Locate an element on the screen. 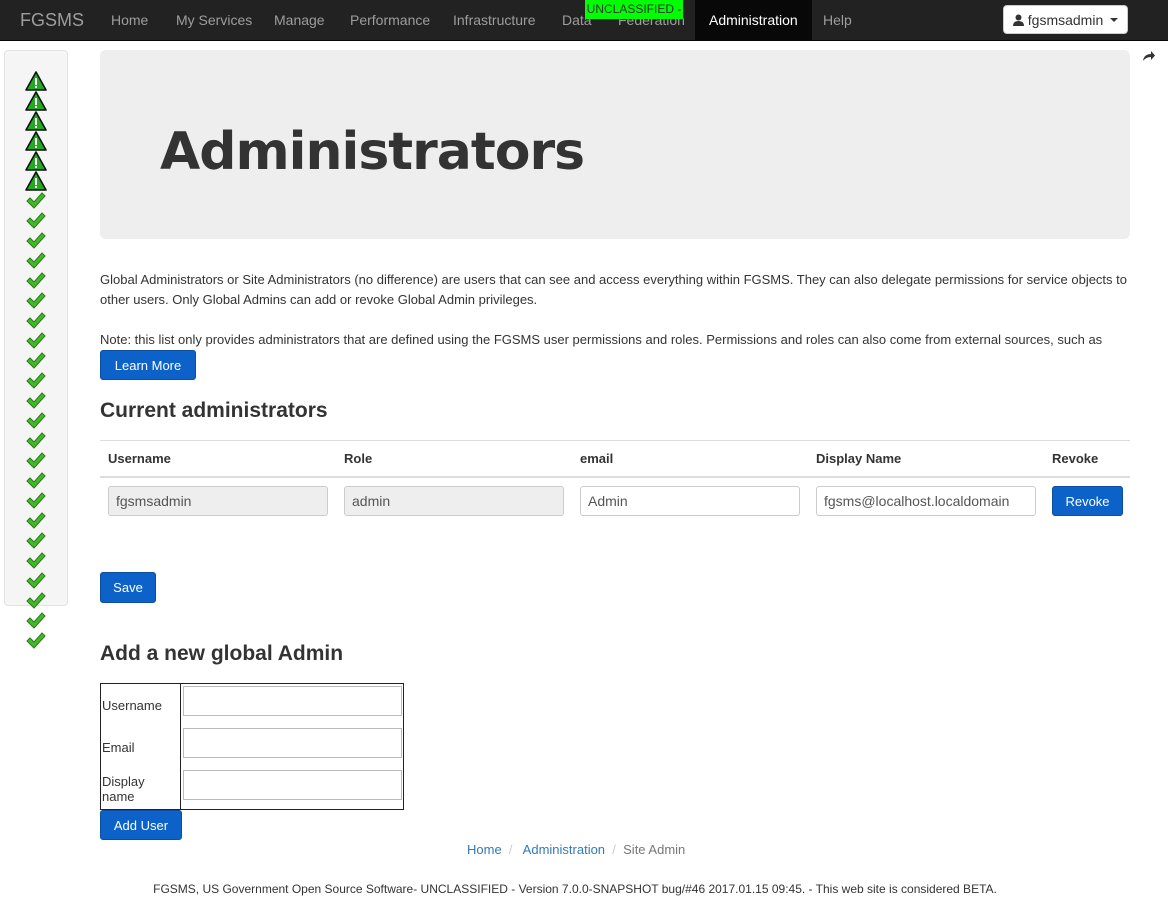 The width and height of the screenshot is (1168, 910). nav-my-services: My Services is located at coordinates (214, 20).